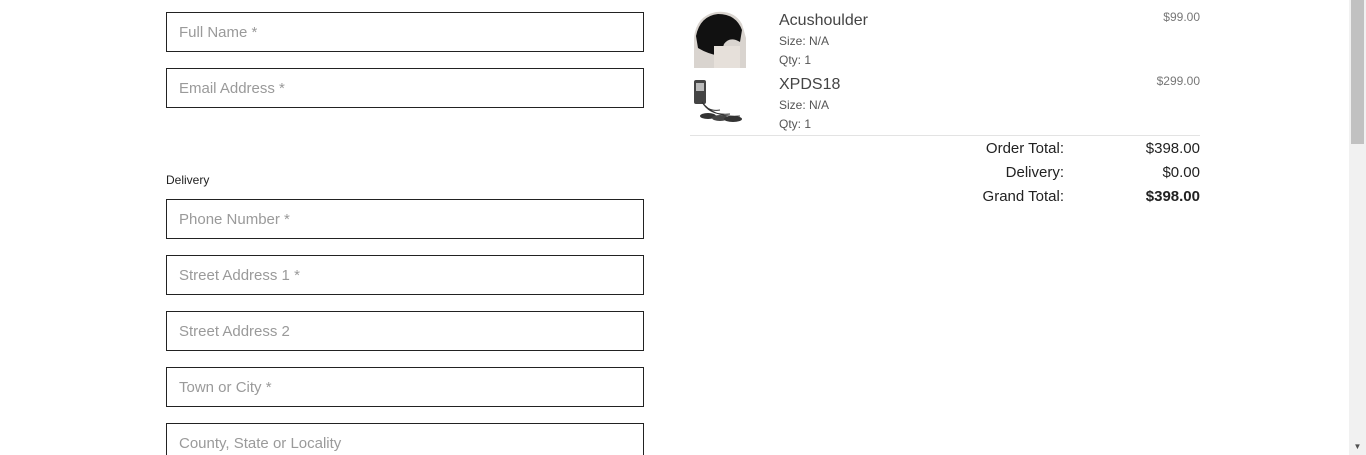  I want to click on item-price: $299.00, so click(1178, 81).